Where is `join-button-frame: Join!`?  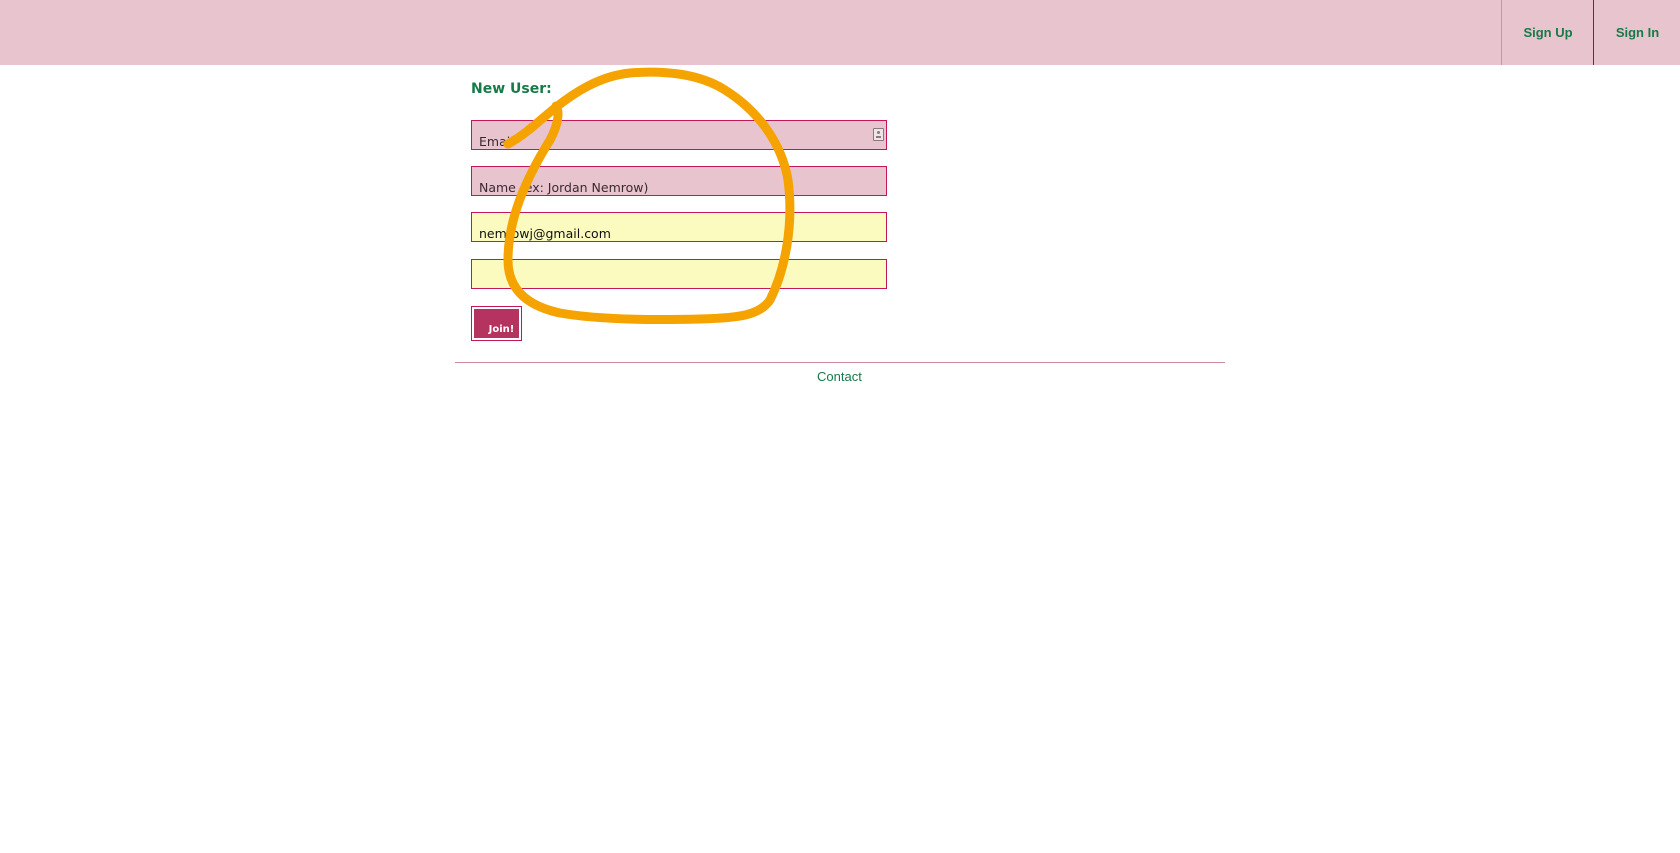
join-button-frame: Join! is located at coordinates (496, 323).